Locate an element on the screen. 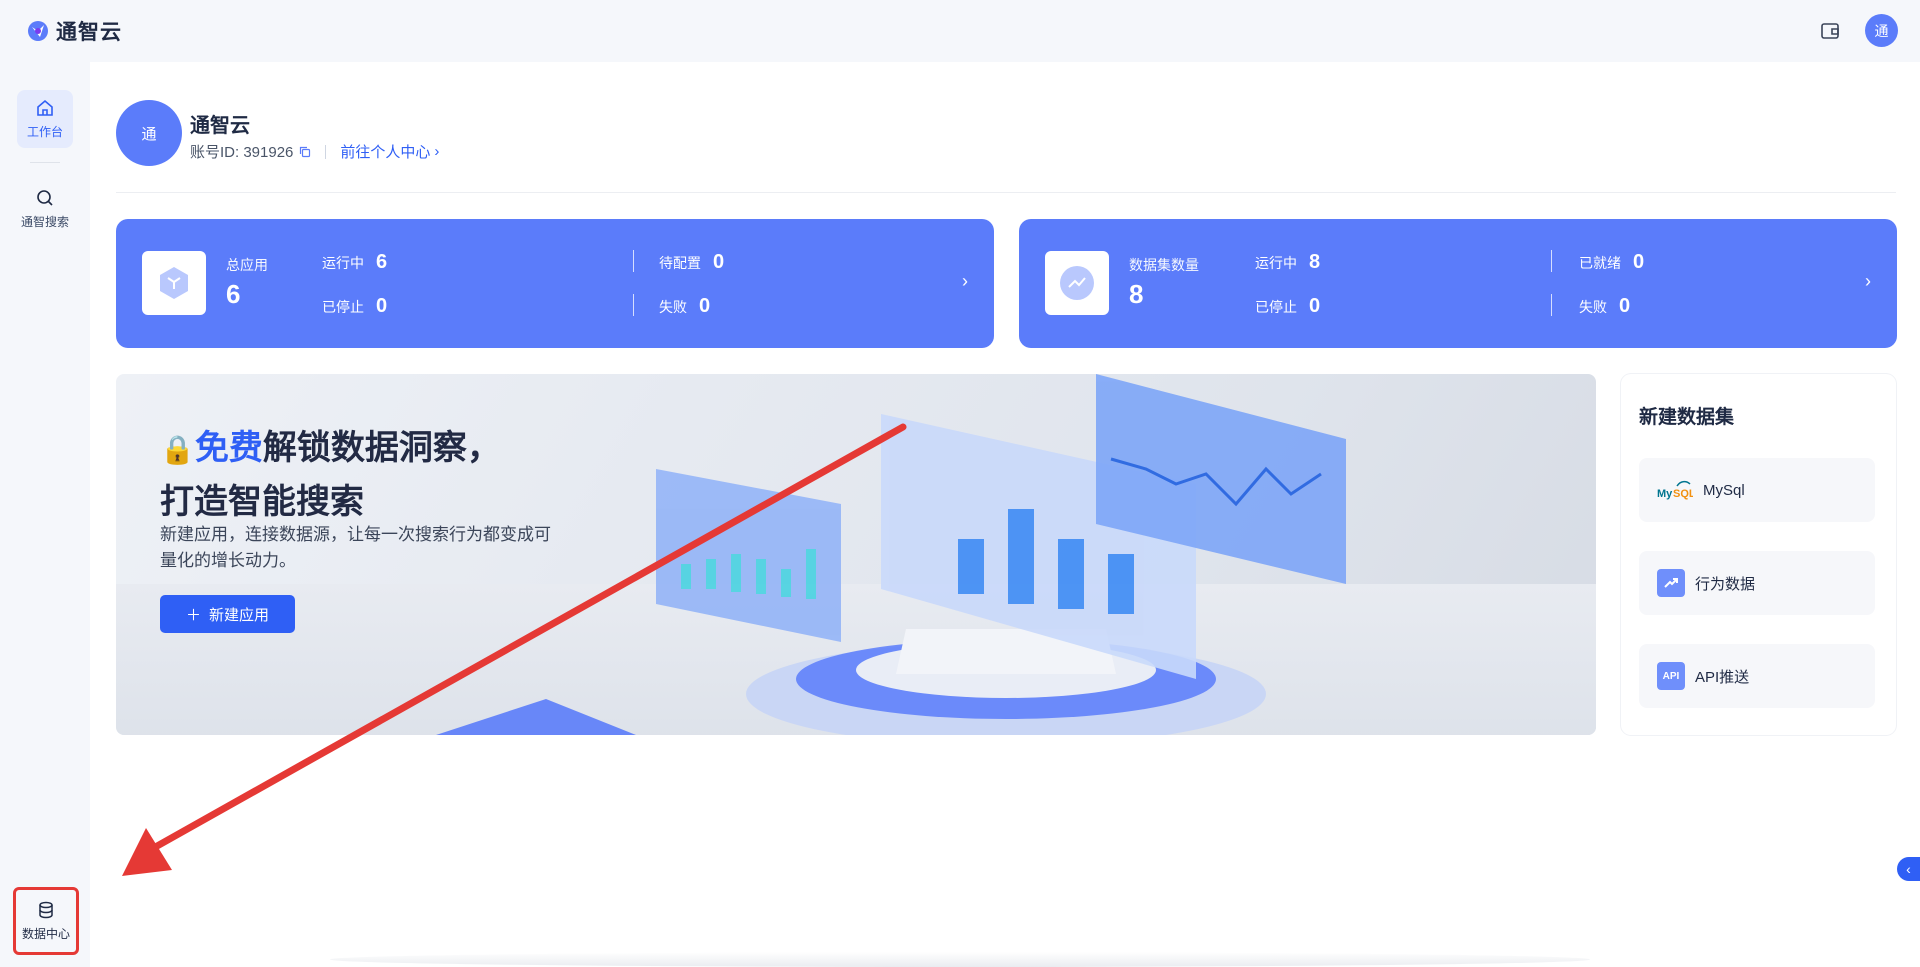 Image resolution: width=1920 pixels, height=967 pixels. new-app-label: 新建应用 is located at coordinates (239, 615).